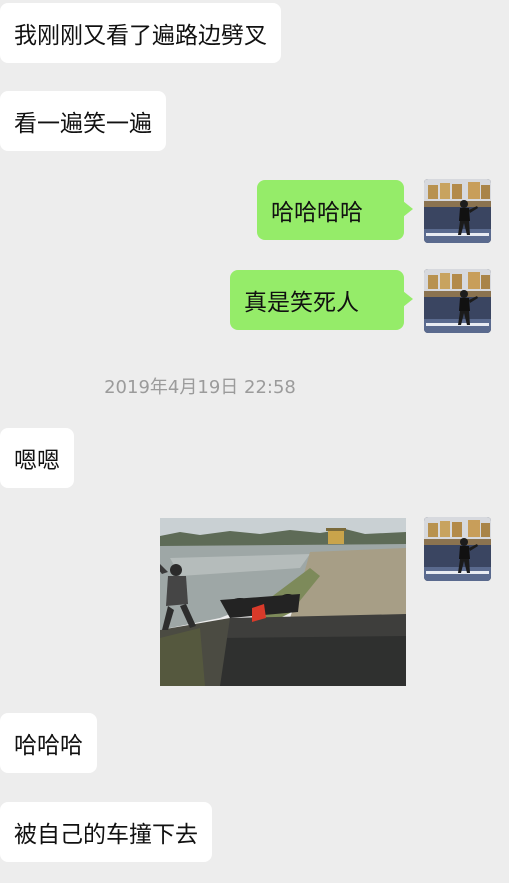 This screenshot has width=509, height=883. I want to click on incoming-message-bubble: 哈哈哈, so click(48, 743).